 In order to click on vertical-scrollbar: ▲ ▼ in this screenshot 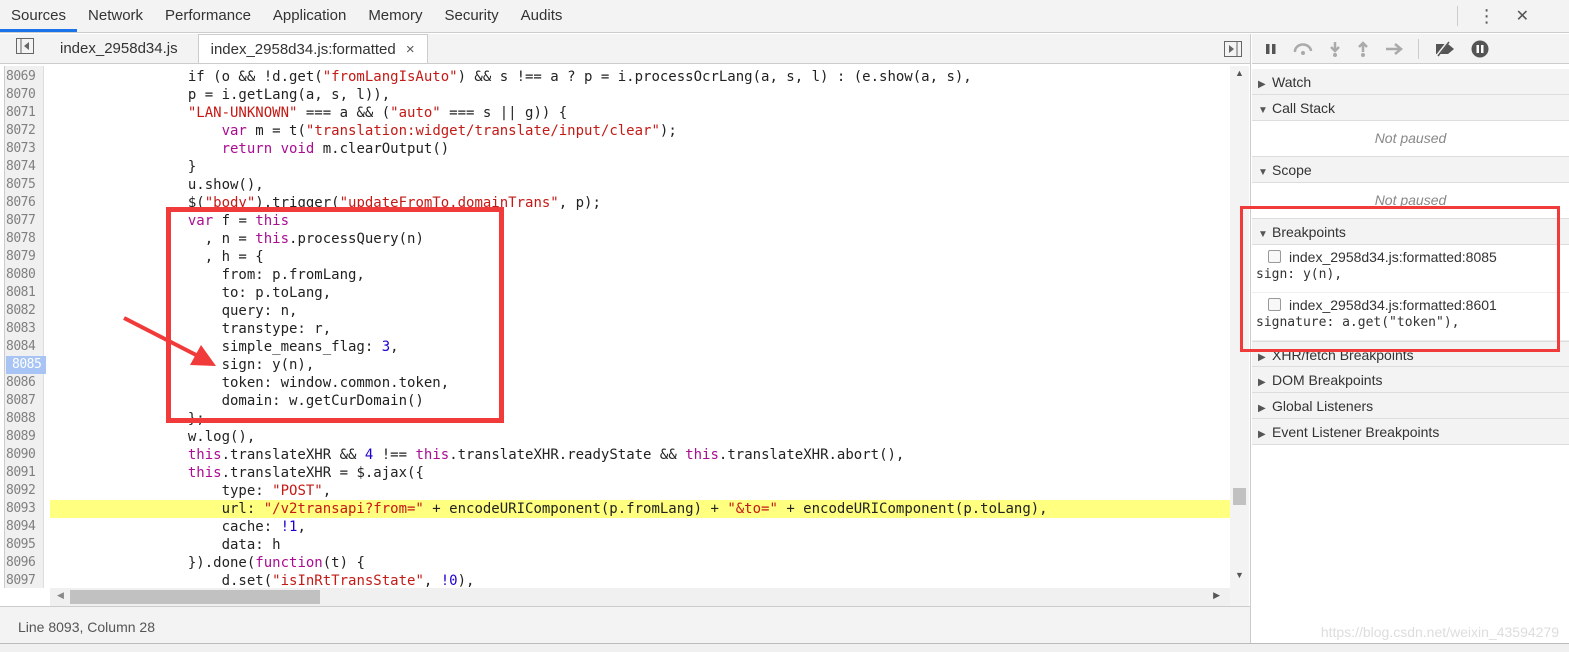, I will do `click(1239, 336)`.